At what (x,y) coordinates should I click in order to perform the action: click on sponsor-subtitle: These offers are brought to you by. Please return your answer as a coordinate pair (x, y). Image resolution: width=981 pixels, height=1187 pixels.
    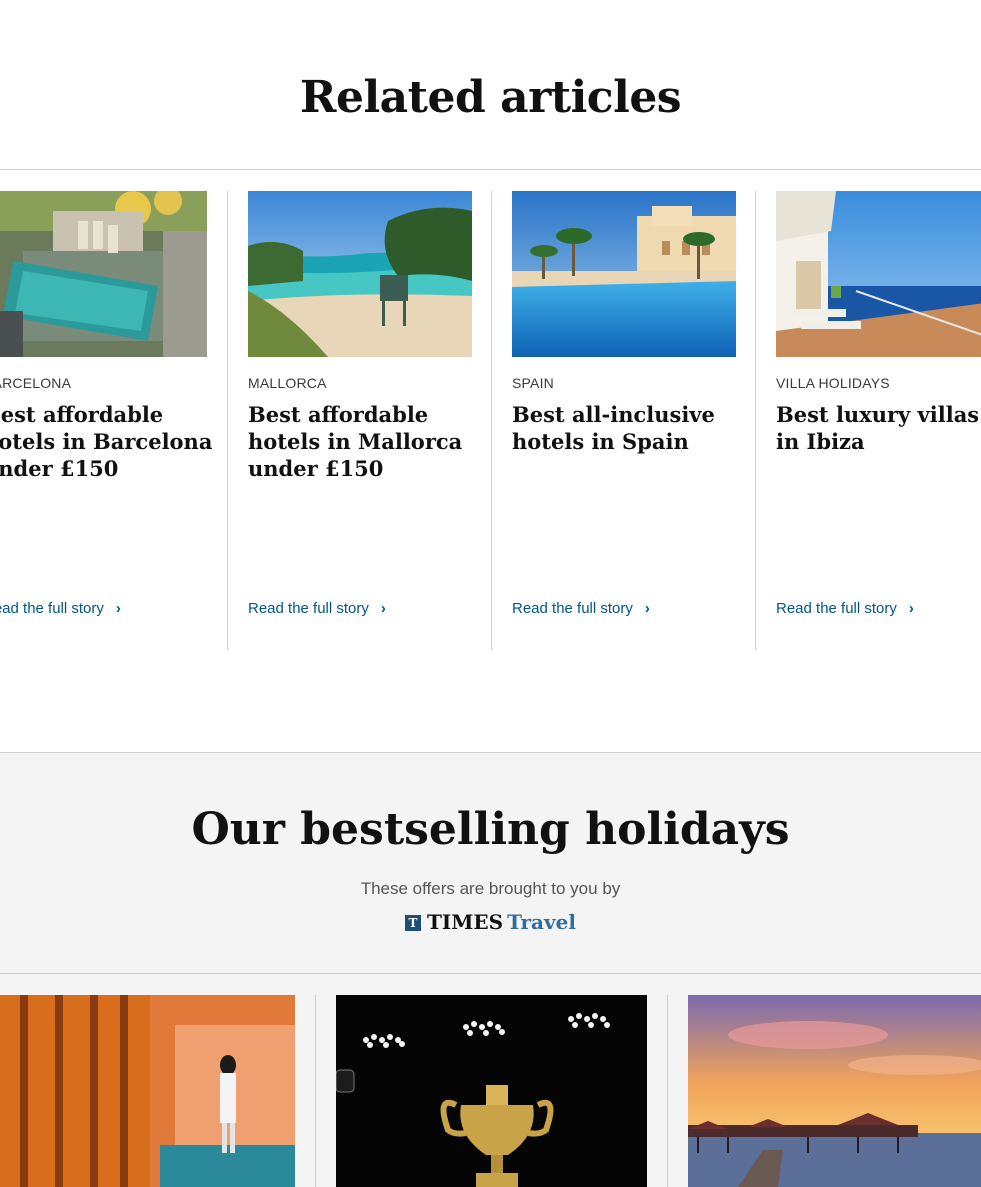
    Looking at the image, I should click on (490, 888).